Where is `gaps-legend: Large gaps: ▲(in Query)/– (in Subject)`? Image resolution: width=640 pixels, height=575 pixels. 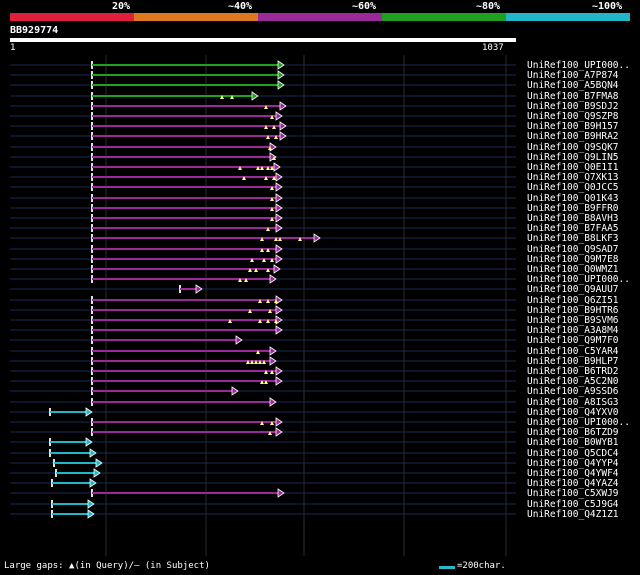
gaps-legend: Large gaps: ▲(in Query)/– (in Subject) is located at coordinates (107, 566).